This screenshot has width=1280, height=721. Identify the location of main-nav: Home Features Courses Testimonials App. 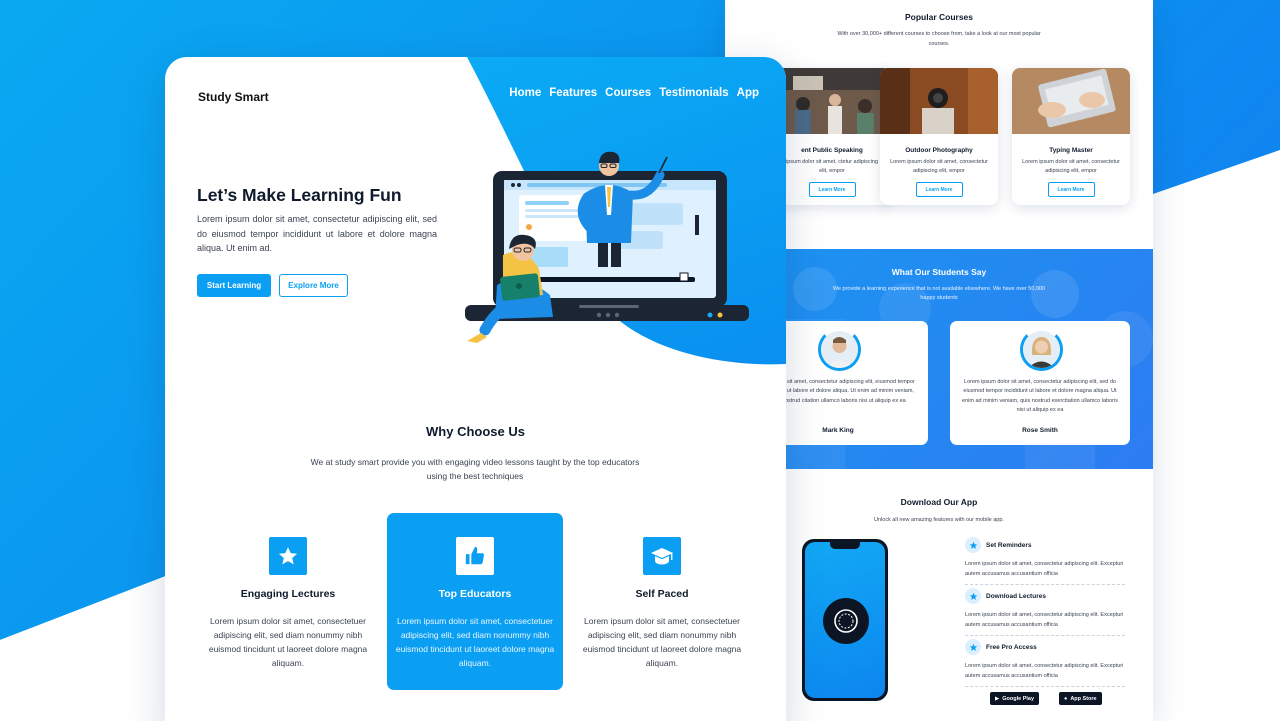
(634, 93).